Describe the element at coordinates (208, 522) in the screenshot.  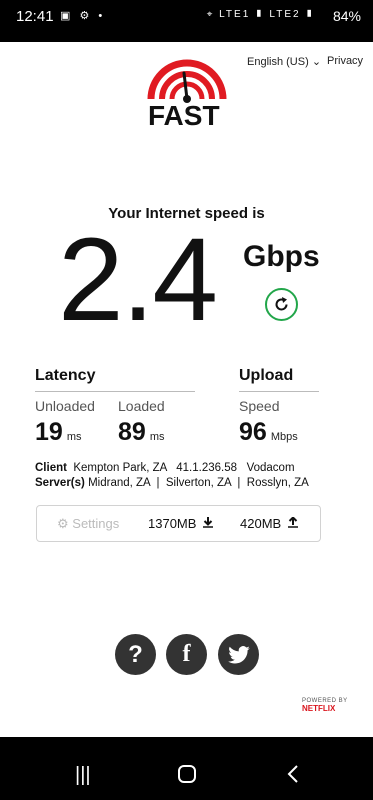
I see `download-icon` at that location.